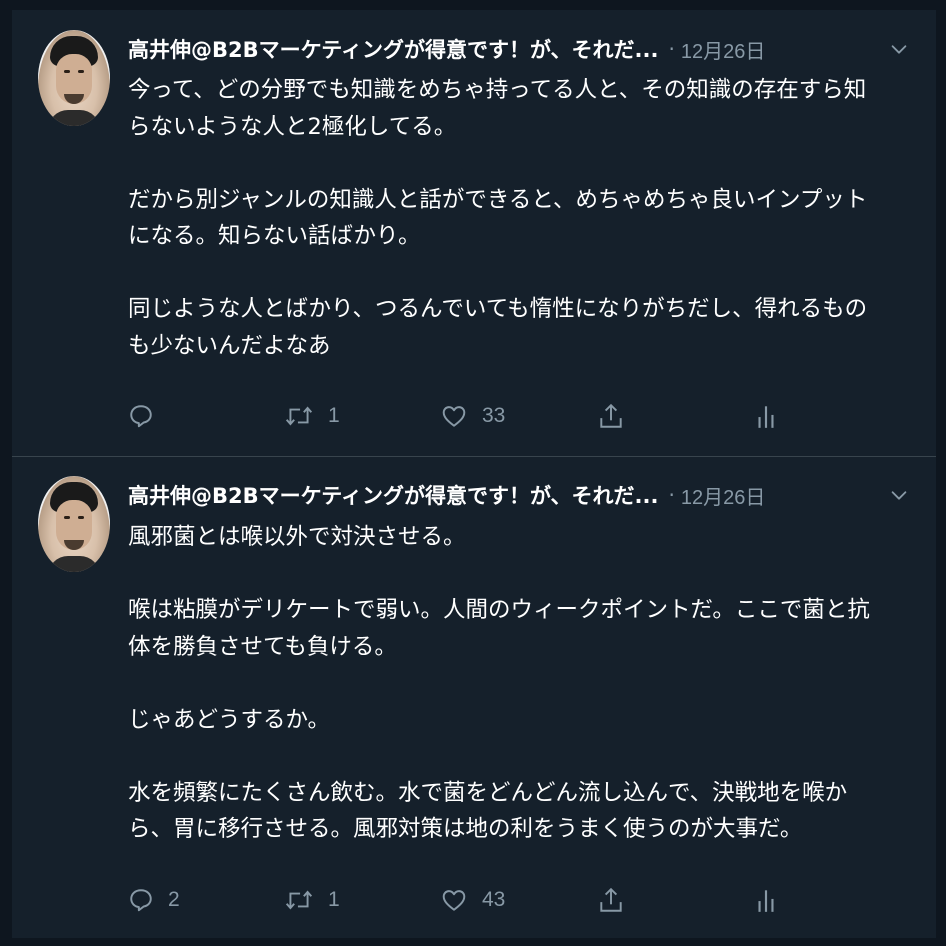 The image size is (946, 946). What do you see at coordinates (941, 473) in the screenshot?
I see `window-edge-right` at bounding box center [941, 473].